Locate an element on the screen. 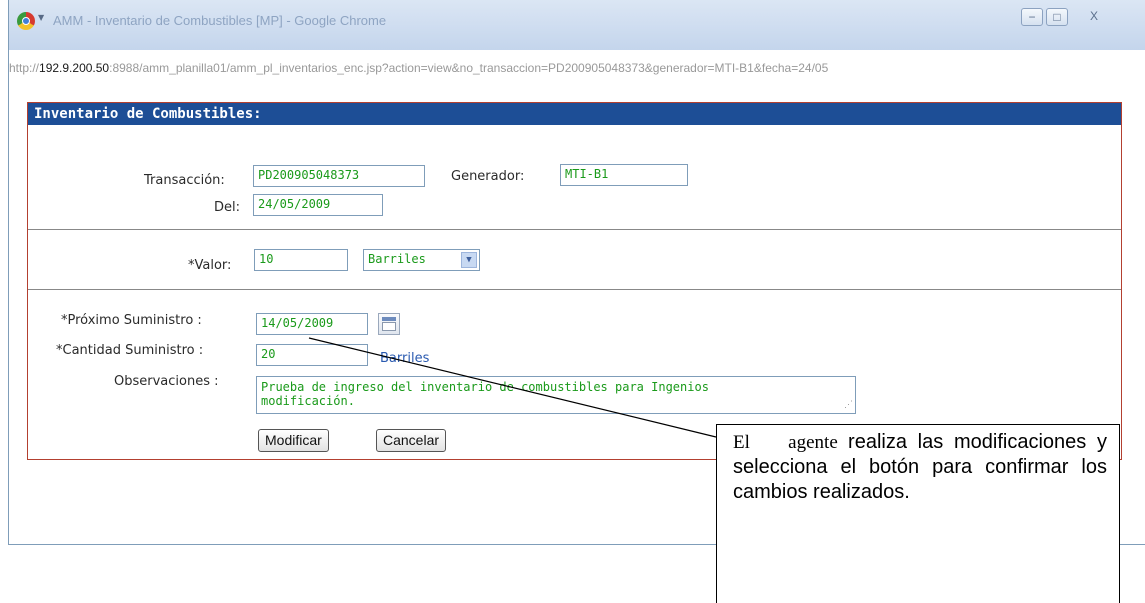 This screenshot has height=603, width=1145. resize-handle-icon: ⋰ is located at coordinates (848, 405).